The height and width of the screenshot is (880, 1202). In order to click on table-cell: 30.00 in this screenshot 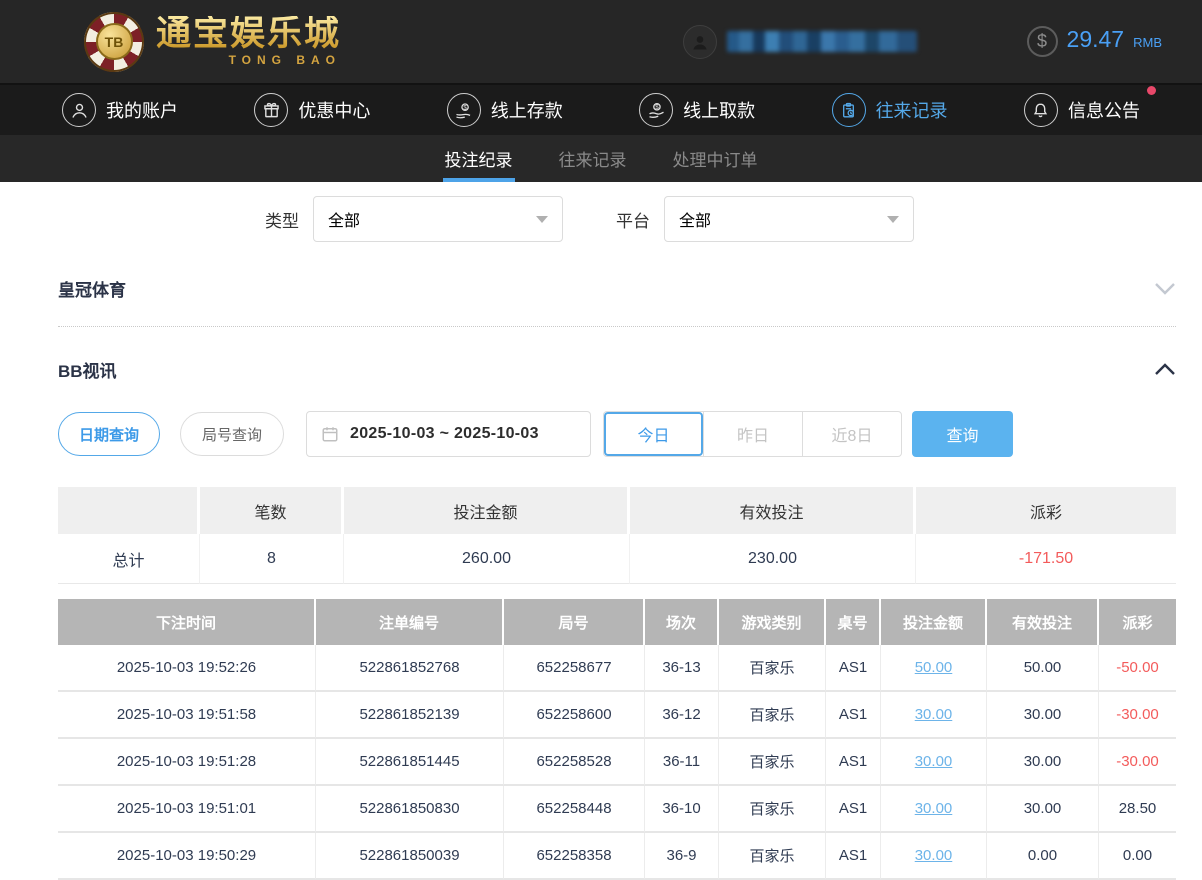, I will do `click(1043, 809)`.